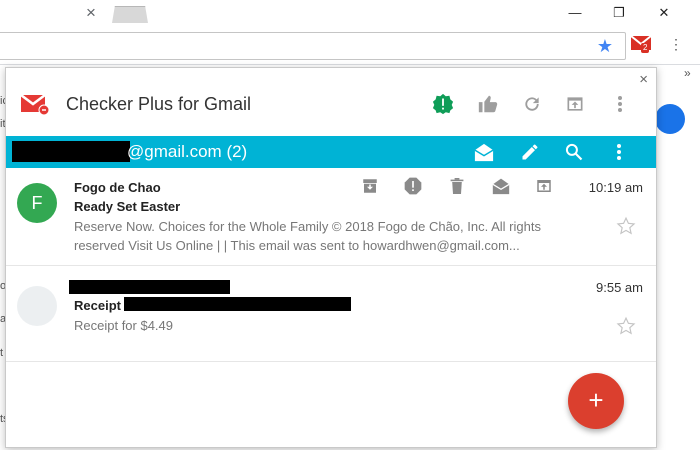 This screenshot has height=450, width=700. Describe the element at coordinates (619, 152) in the screenshot. I see `account-more-icon` at that location.